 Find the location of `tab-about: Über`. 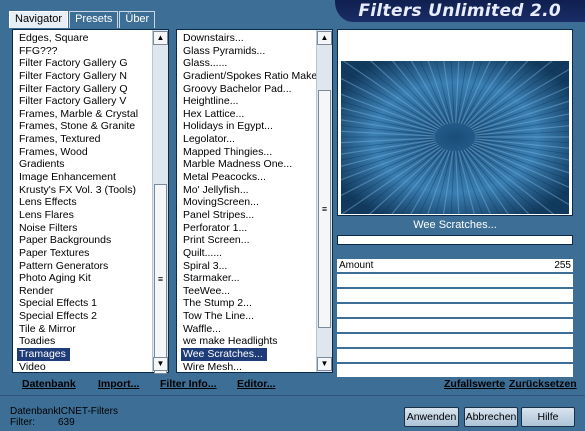

tab-about: Über is located at coordinates (137, 19).